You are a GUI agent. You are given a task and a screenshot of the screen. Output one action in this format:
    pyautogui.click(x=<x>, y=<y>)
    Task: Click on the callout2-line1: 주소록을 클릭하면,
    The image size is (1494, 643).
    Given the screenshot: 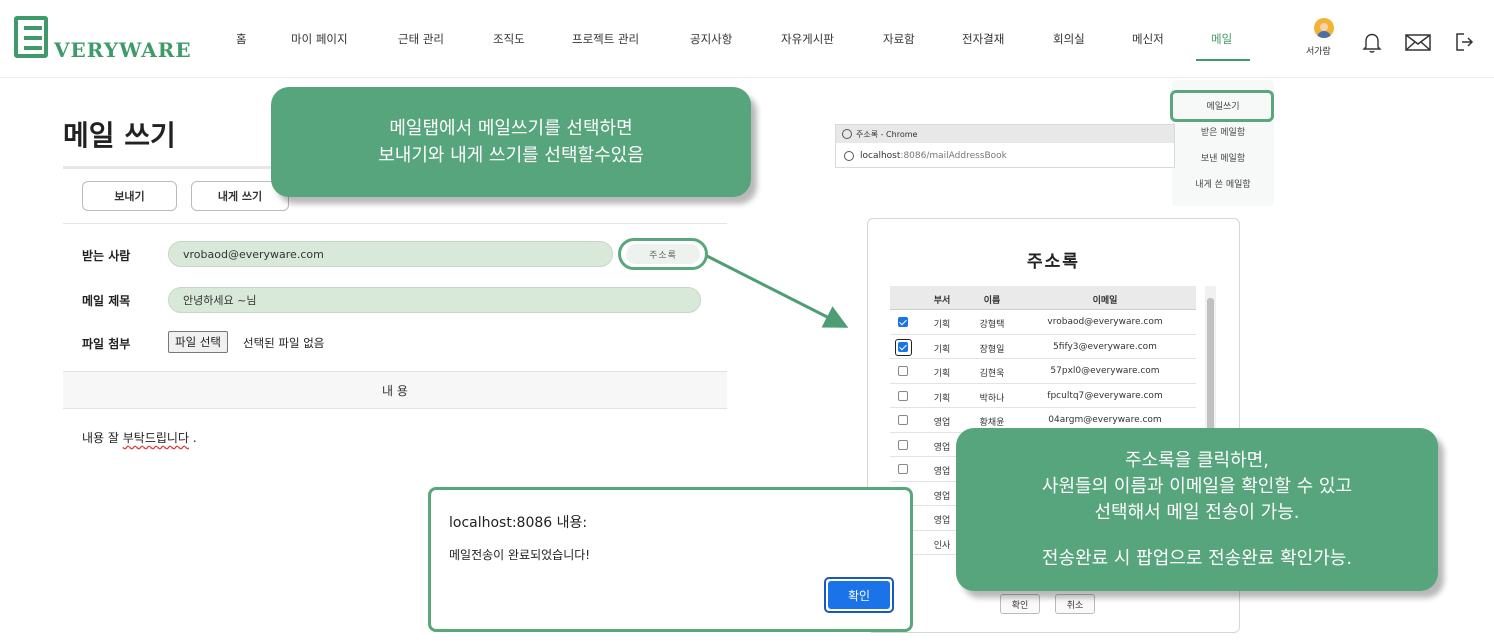 What is the action you would take?
    pyautogui.click(x=1197, y=460)
    